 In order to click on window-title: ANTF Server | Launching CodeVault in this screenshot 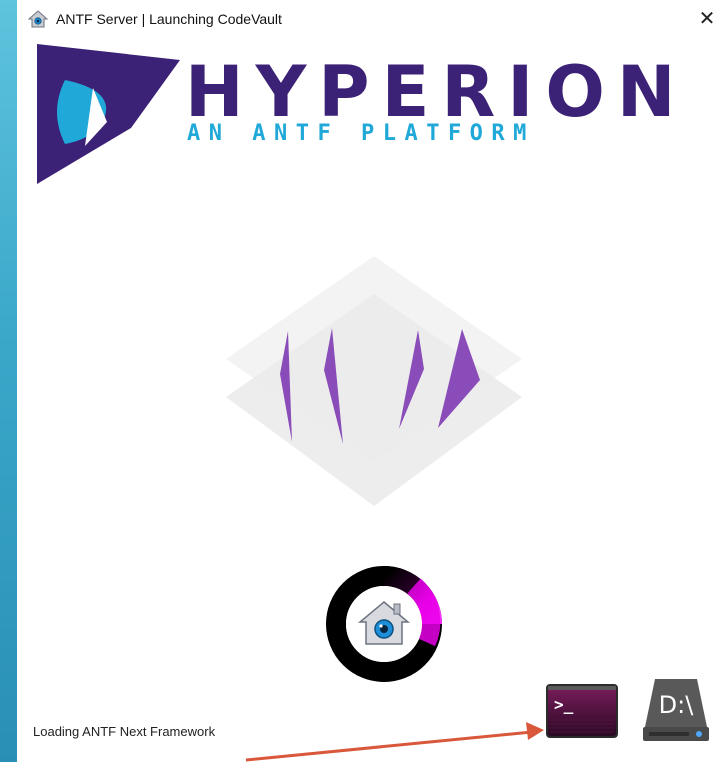, I will do `click(169, 19)`.